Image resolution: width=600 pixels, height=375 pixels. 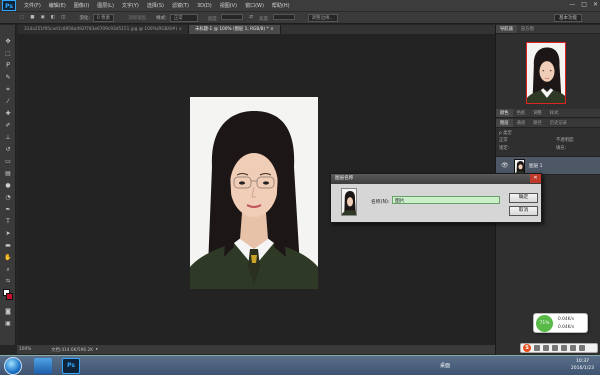 I want to click on pen-tool-icon: ✒, so click(x=8, y=209).